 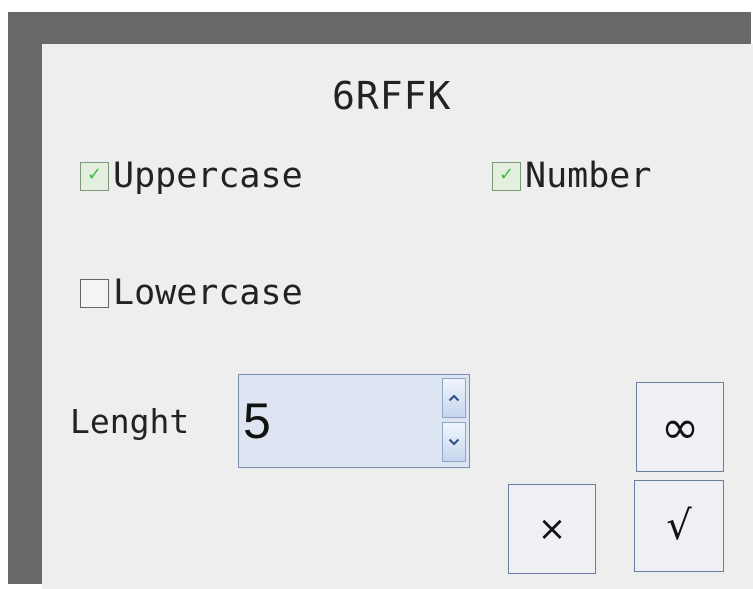 I want to click on increment-button, so click(x=454, y=398).